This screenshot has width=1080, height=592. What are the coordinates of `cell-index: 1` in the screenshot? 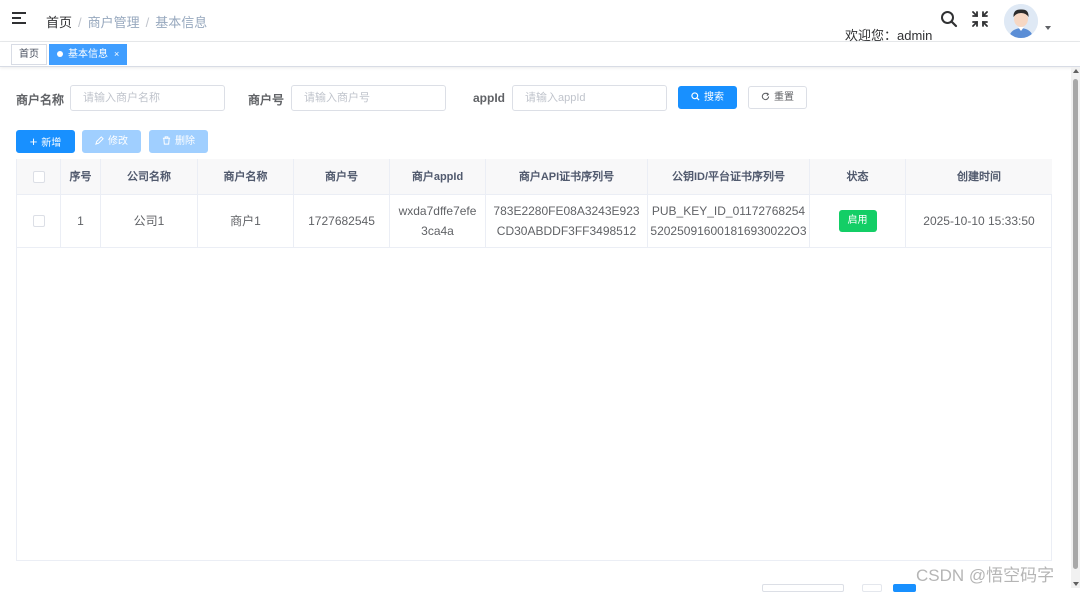 It's located at (81, 221).